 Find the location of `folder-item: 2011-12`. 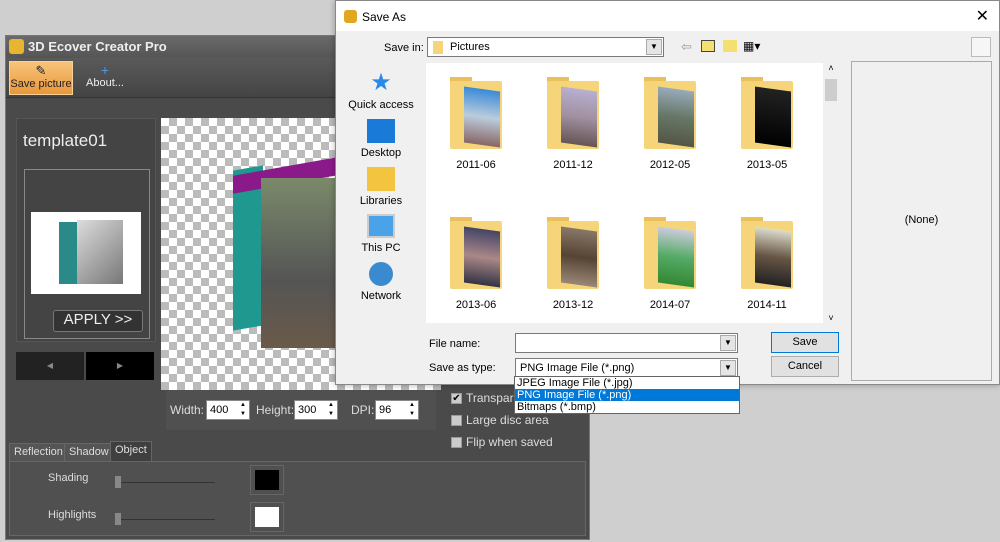

folder-item: 2011-12 is located at coordinates (573, 124).